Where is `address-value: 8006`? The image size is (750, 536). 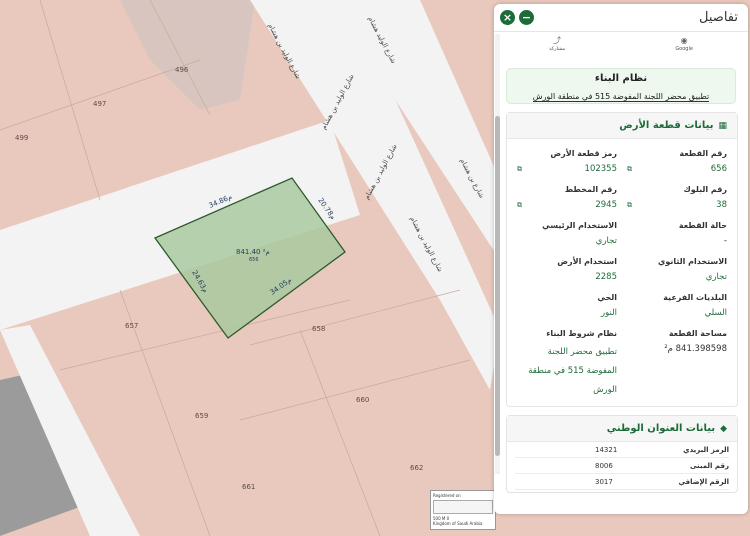
address-value: 8006 is located at coordinates (604, 465).